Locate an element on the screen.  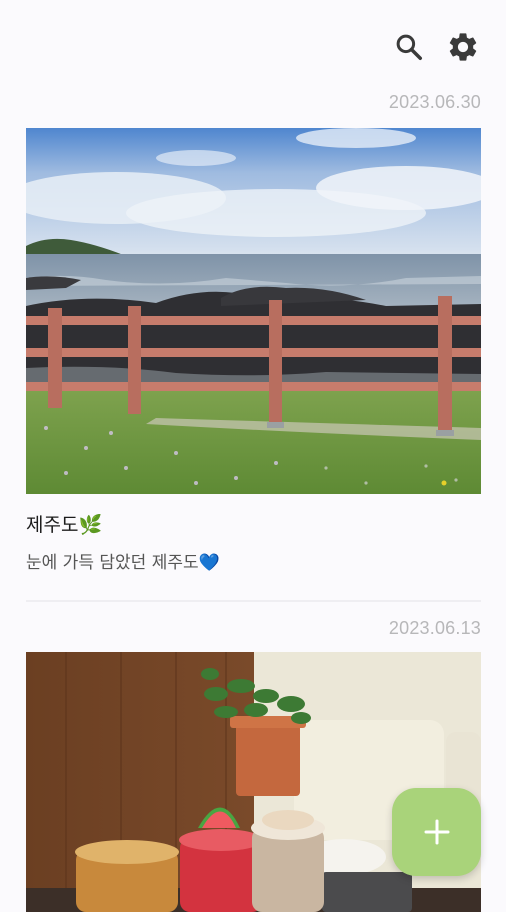
add-entry-button is located at coordinates (436, 832).